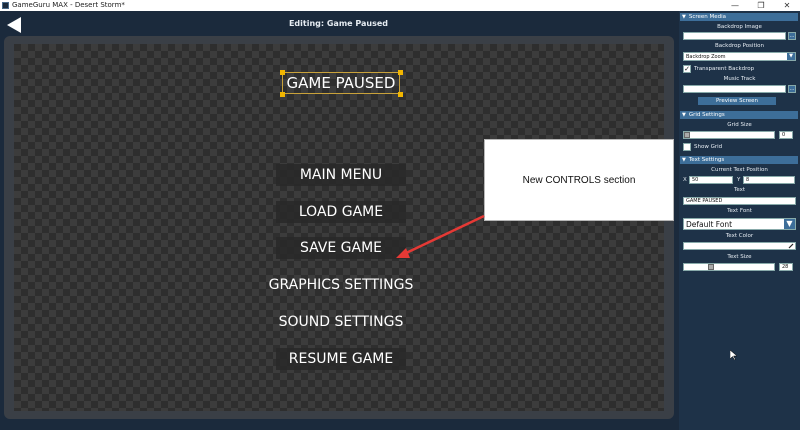  What do you see at coordinates (739, 125) in the screenshot?
I see `grid-size-label: Grid Size` at bounding box center [739, 125].